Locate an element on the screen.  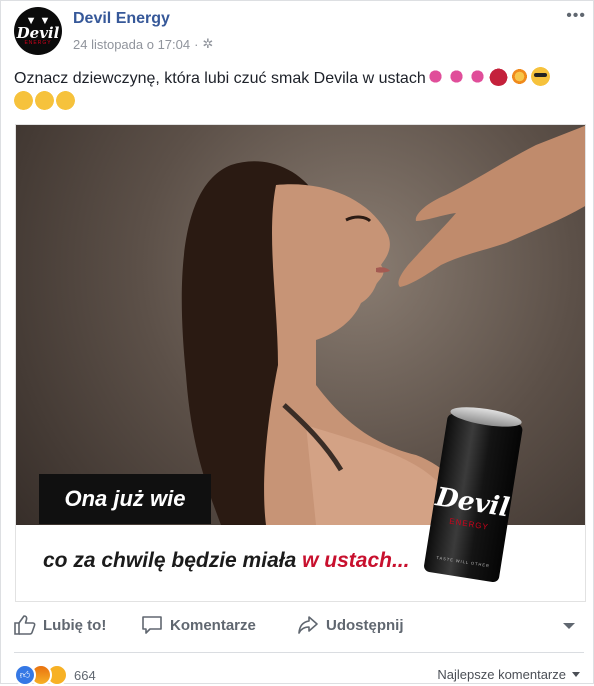
post-timestamp: 24 listopada o 17:04 is located at coordinates (131, 44).